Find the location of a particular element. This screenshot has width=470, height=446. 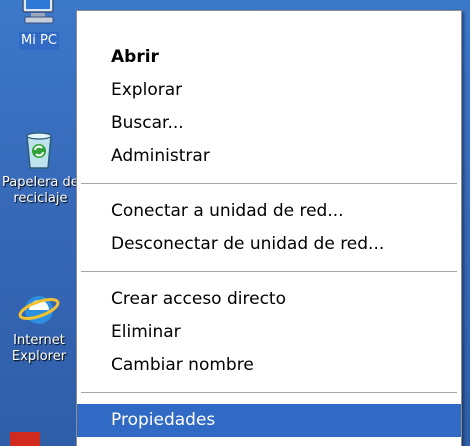

menu-item-cambiar-nombre: Cambiar nombre is located at coordinates (269, 365).